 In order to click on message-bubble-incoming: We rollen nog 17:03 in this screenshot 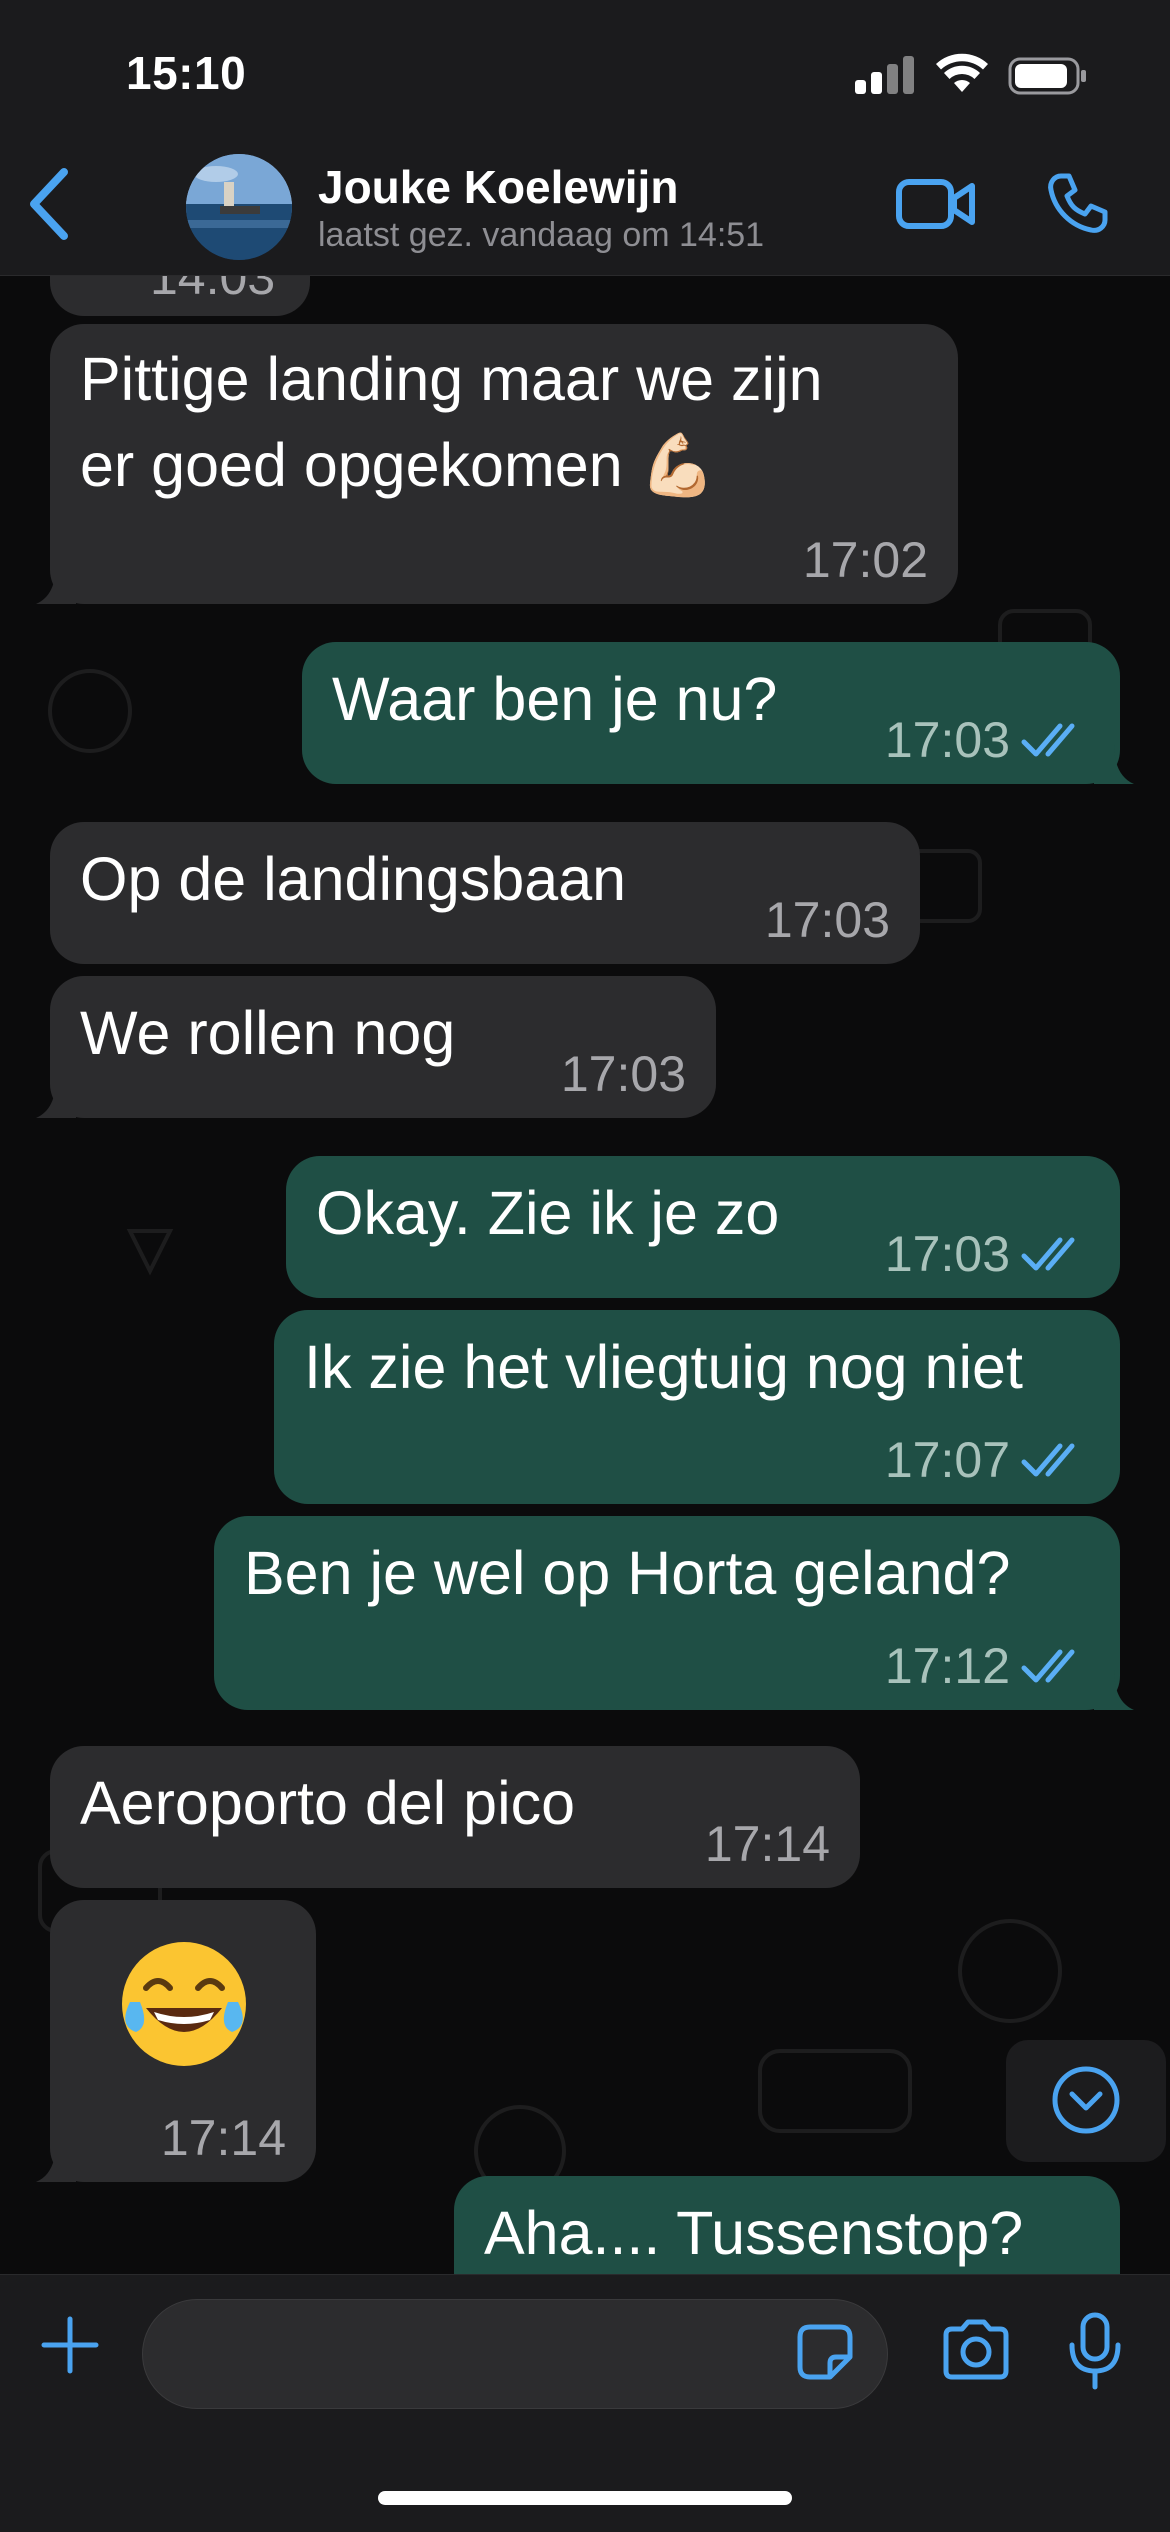, I will do `click(376, 1047)`.